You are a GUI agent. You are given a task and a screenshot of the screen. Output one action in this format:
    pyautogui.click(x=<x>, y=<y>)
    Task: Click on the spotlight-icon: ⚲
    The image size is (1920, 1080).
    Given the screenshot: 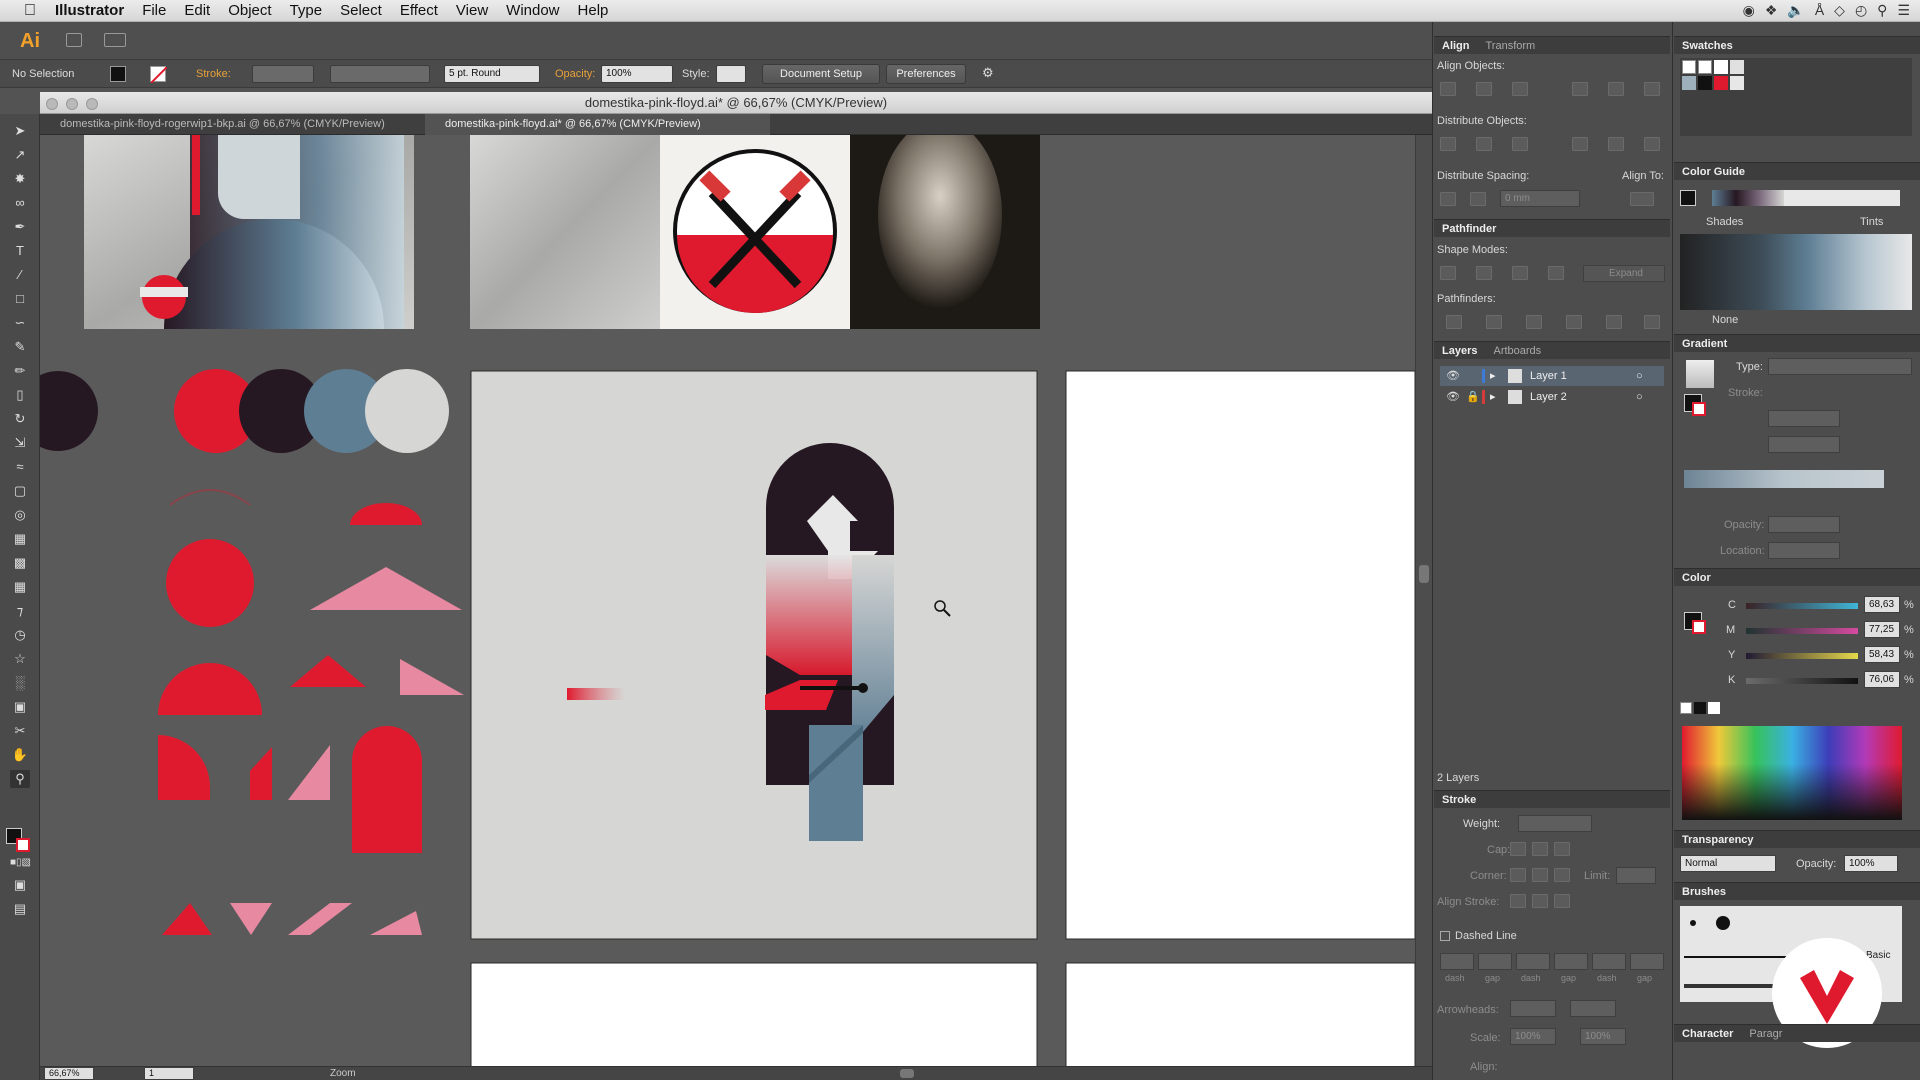 What is the action you would take?
    pyautogui.click(x=1882, y=10)
    